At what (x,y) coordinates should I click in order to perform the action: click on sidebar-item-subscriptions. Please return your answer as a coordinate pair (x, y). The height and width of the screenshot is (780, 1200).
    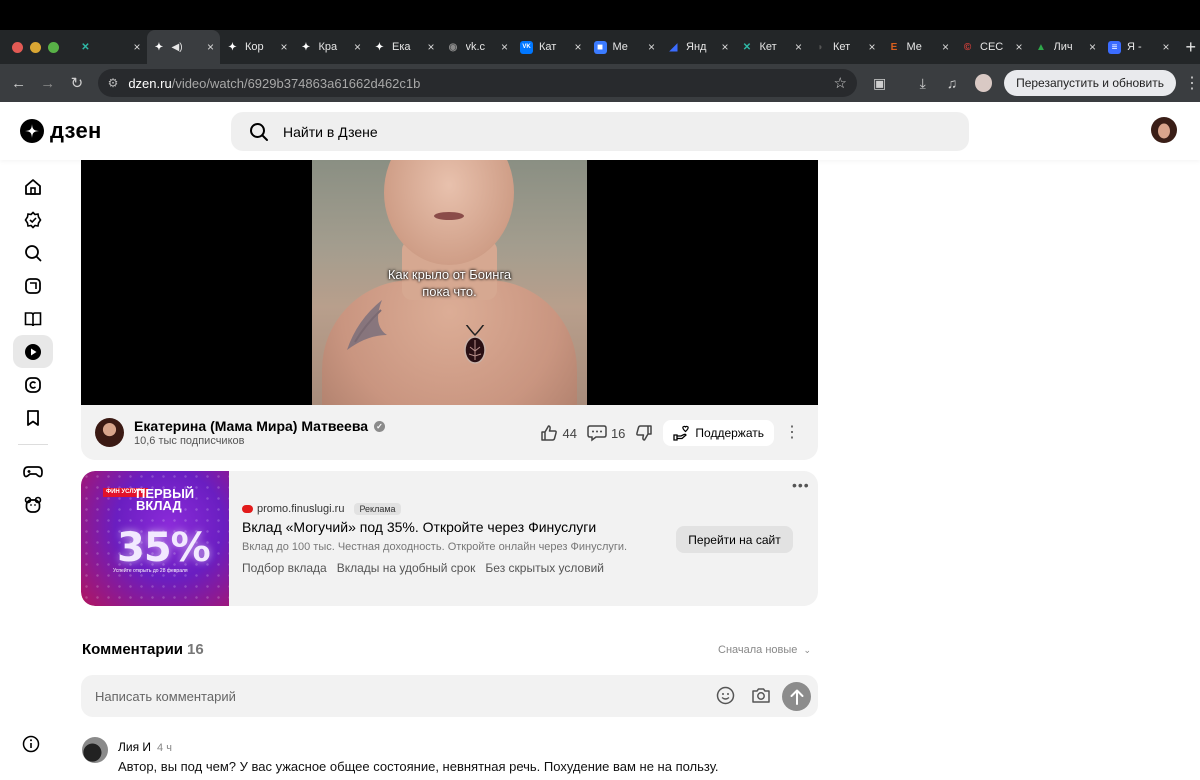
    Looking at the image, I should click on (33, 219).